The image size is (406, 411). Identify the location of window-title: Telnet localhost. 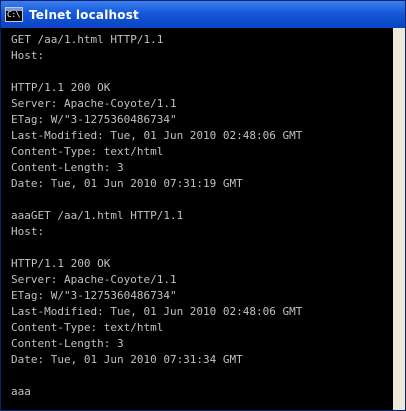
(84, 14).